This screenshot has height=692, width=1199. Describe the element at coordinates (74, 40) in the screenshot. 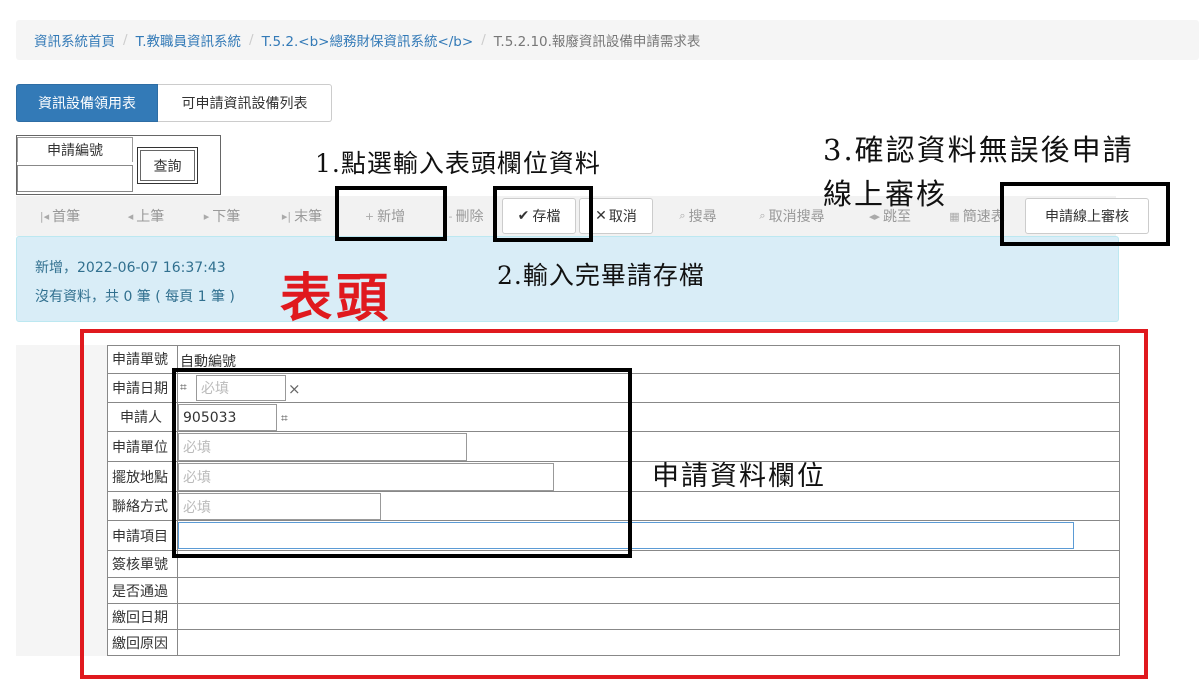

I see `breadcrumb-home: 資訊系統首頁` at that location.